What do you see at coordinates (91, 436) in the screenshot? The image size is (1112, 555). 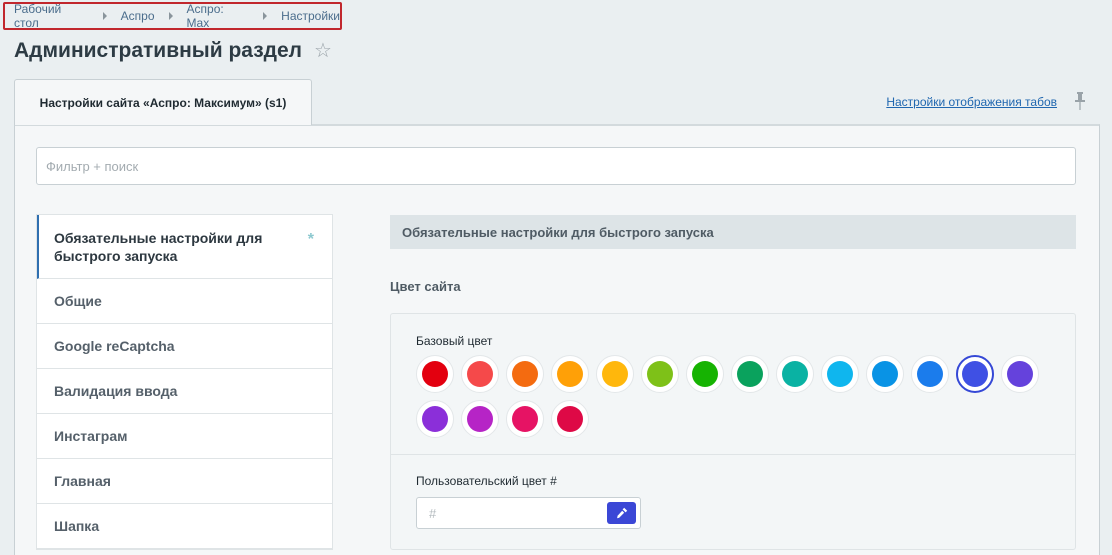 I see `menu-item-label: Инстаграм` at bounding box center [91, 436].